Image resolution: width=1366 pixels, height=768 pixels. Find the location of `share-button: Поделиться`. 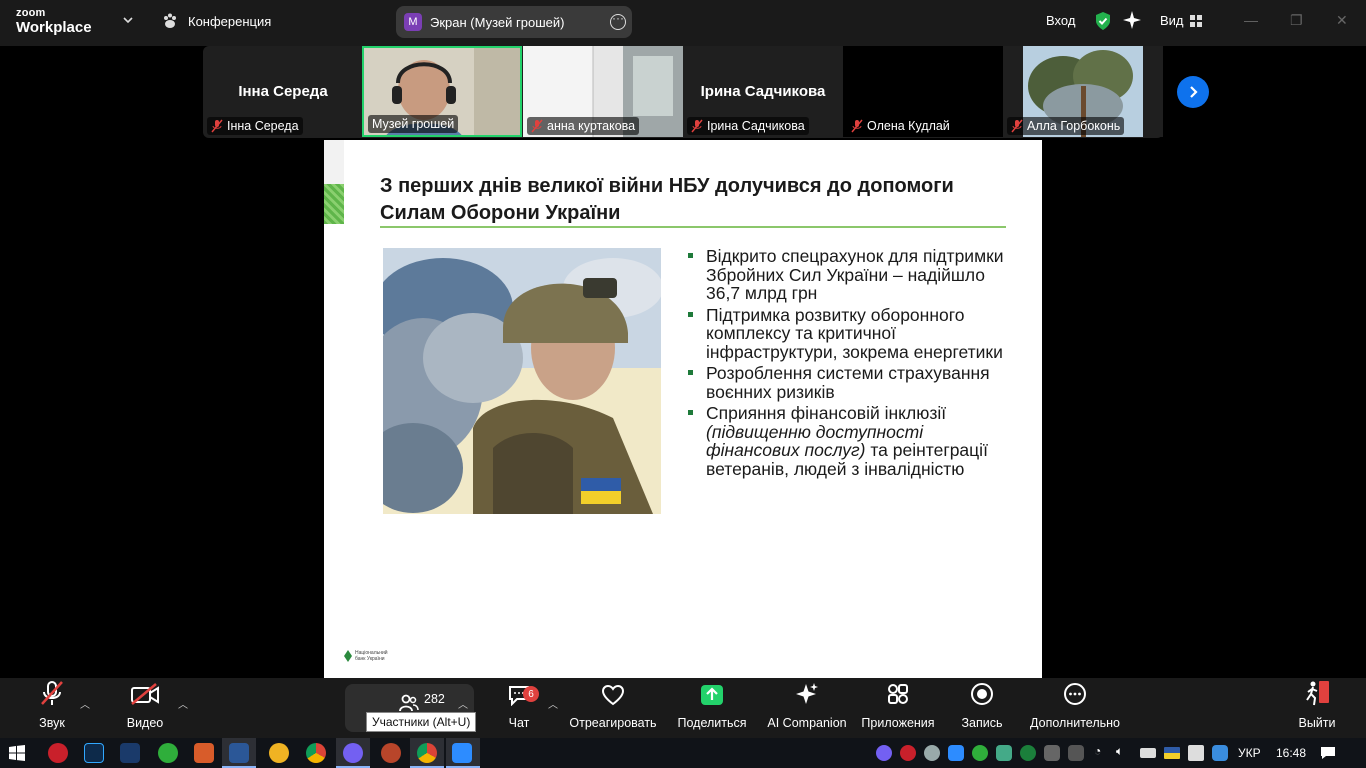

share-button: Поделиться is located at coordinates (712, 708).